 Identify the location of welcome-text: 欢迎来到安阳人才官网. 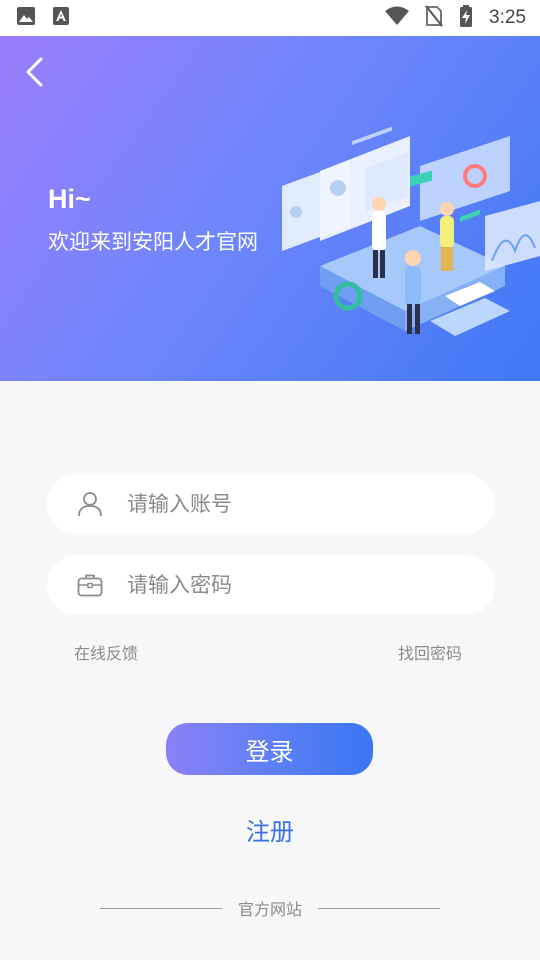
(153, 242).